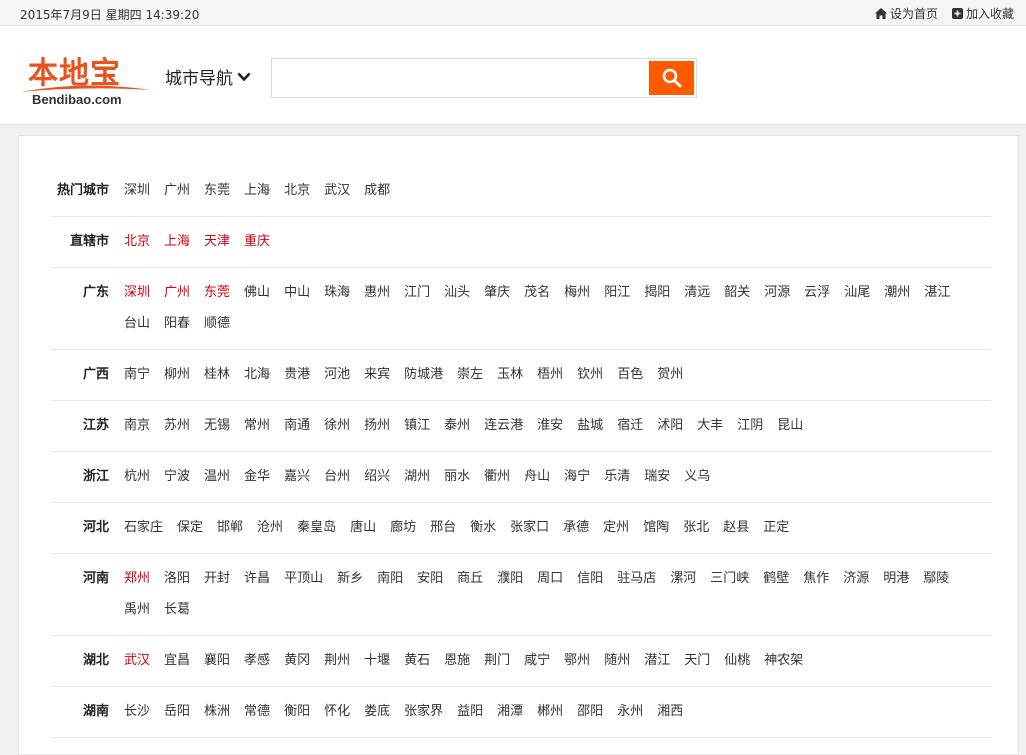  What do you see at coordinates (550, 579) in the screenshot?
I see `city-link: 周口` at bounding box center [550, 579].